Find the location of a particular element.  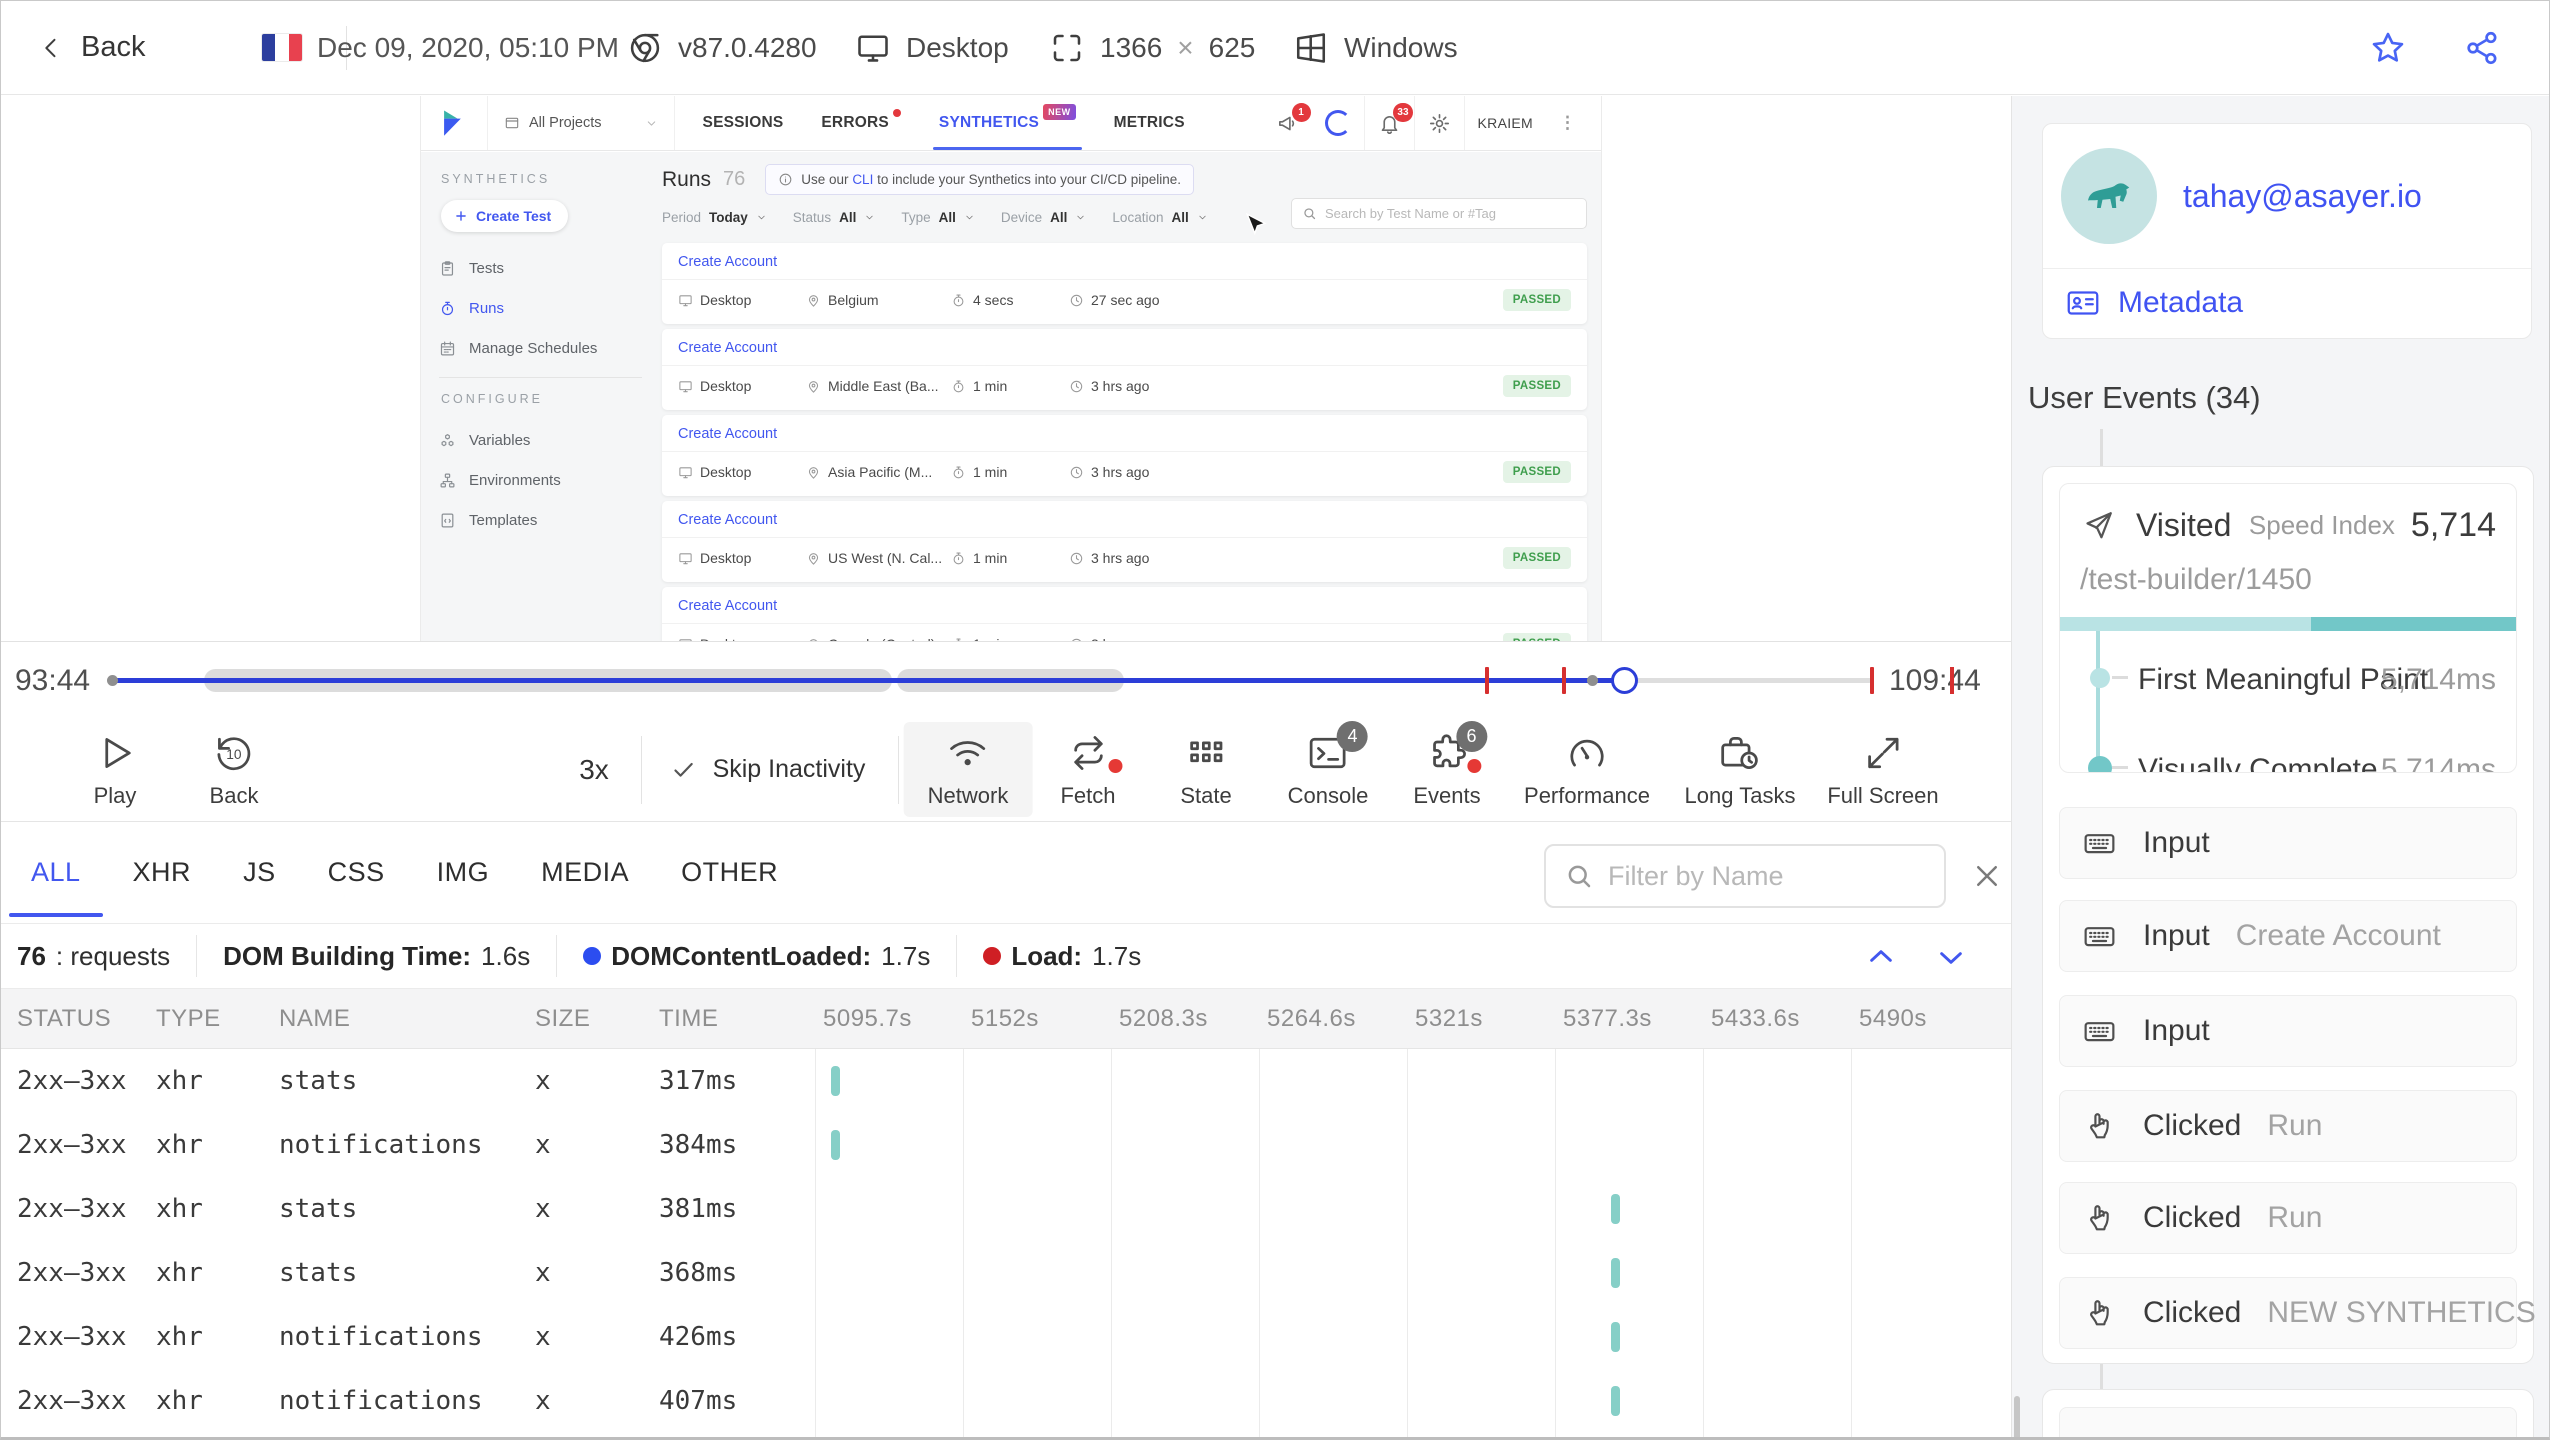

create-test-button: Create Test is located at coordinates (505, 216).